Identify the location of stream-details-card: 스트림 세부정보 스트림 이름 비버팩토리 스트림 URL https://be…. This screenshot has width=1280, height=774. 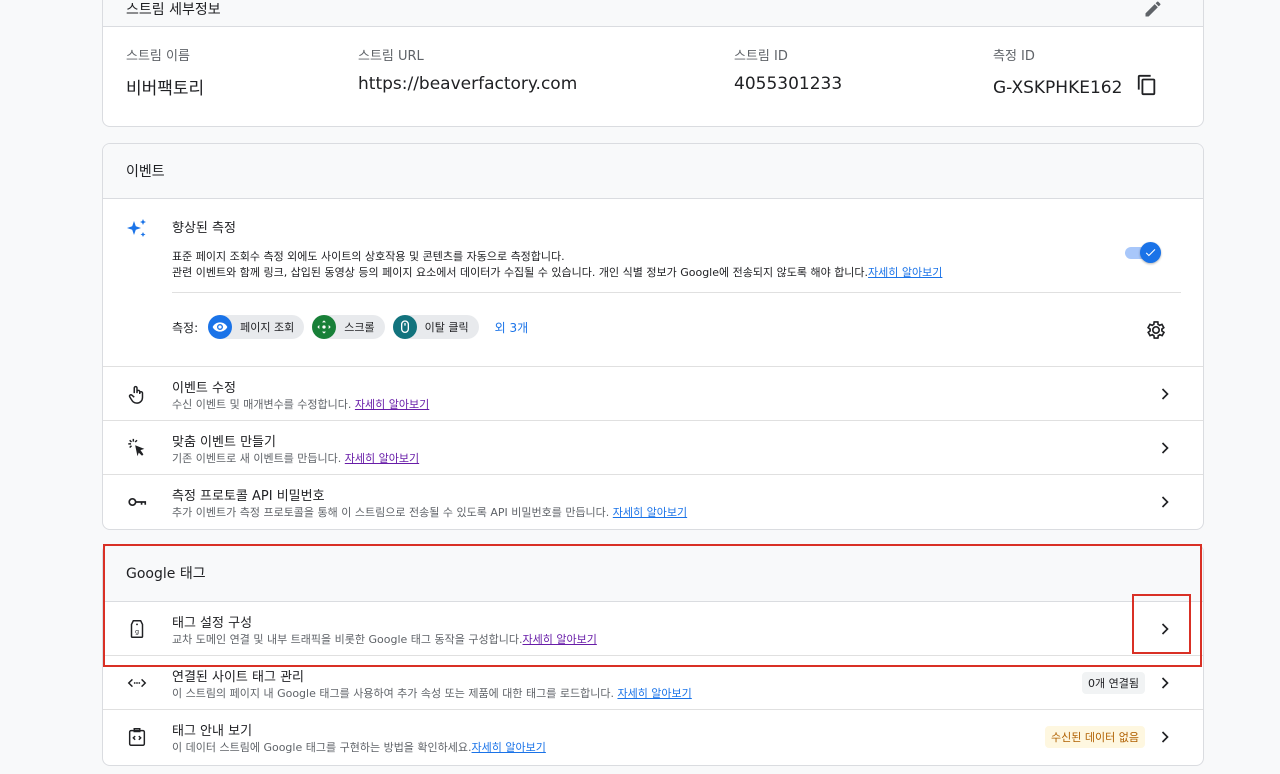
(653, 63).